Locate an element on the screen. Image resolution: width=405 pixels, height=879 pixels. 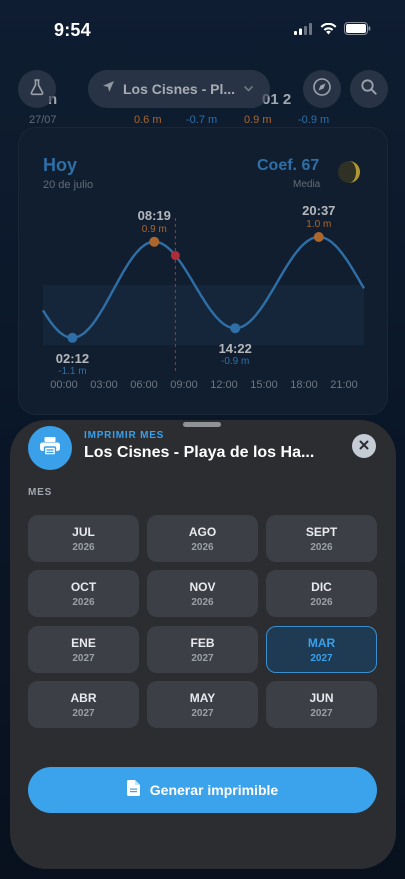
month-name: AGO is located at coordinates (202, 531).